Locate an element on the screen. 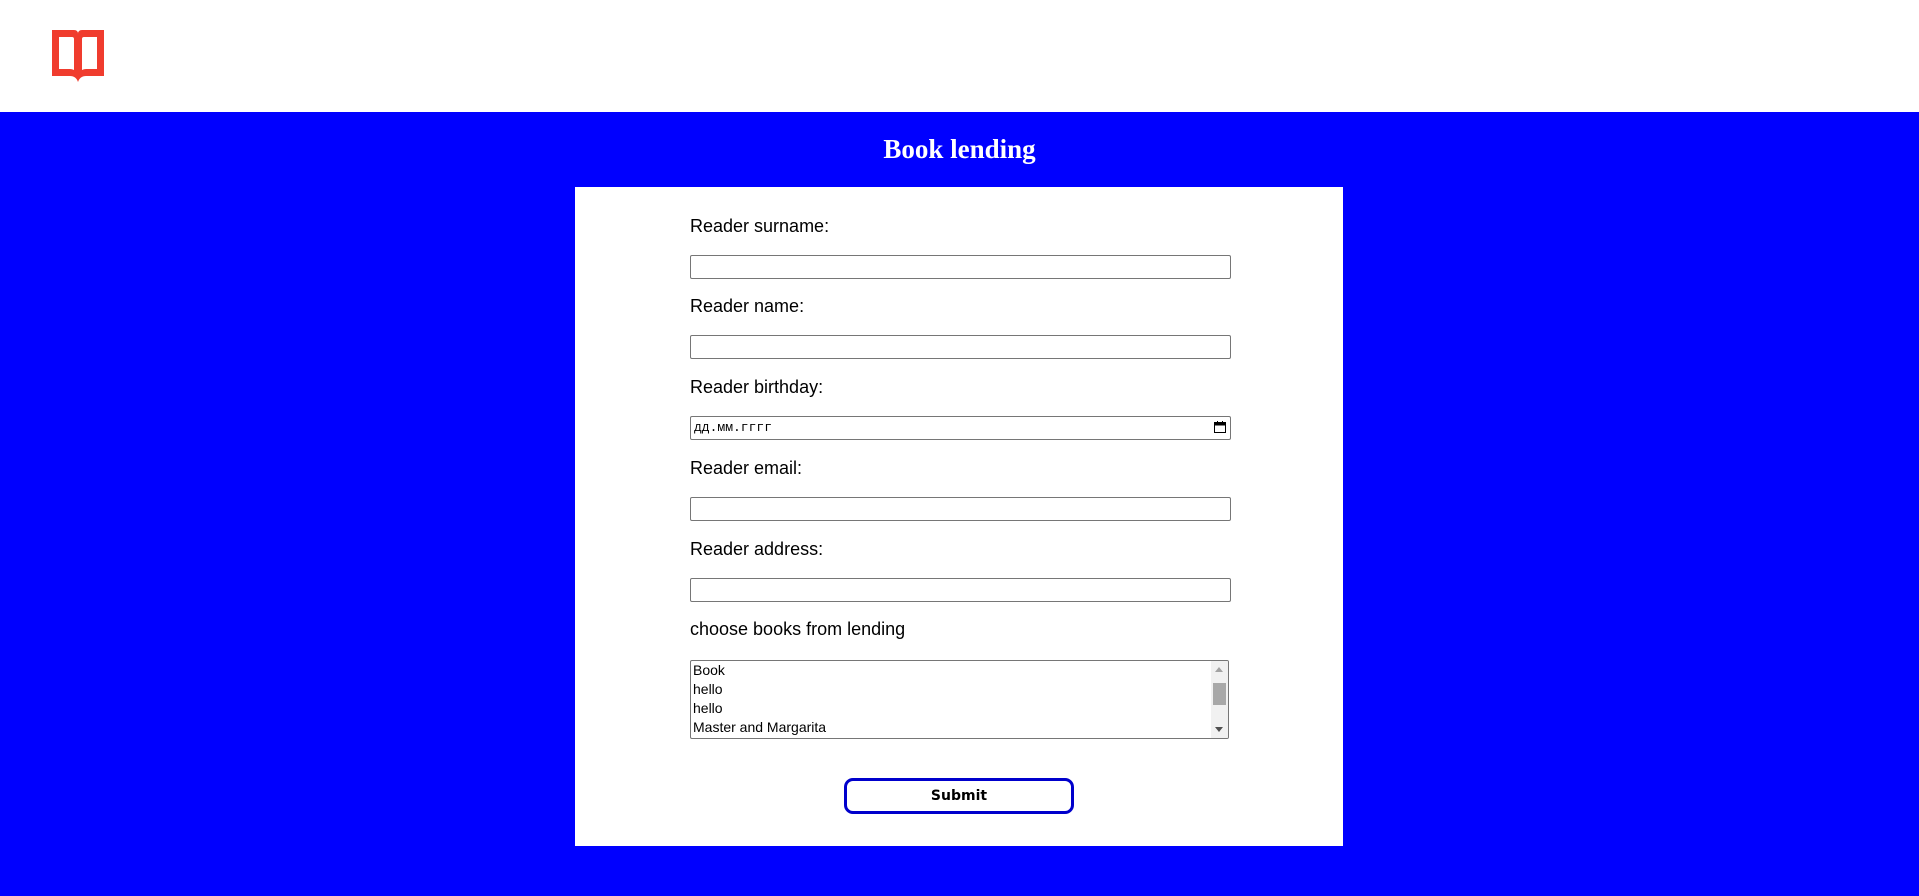 This screenshot has height=896, width=1919. name-label: Reader name: is located at coordinates (747, 306).